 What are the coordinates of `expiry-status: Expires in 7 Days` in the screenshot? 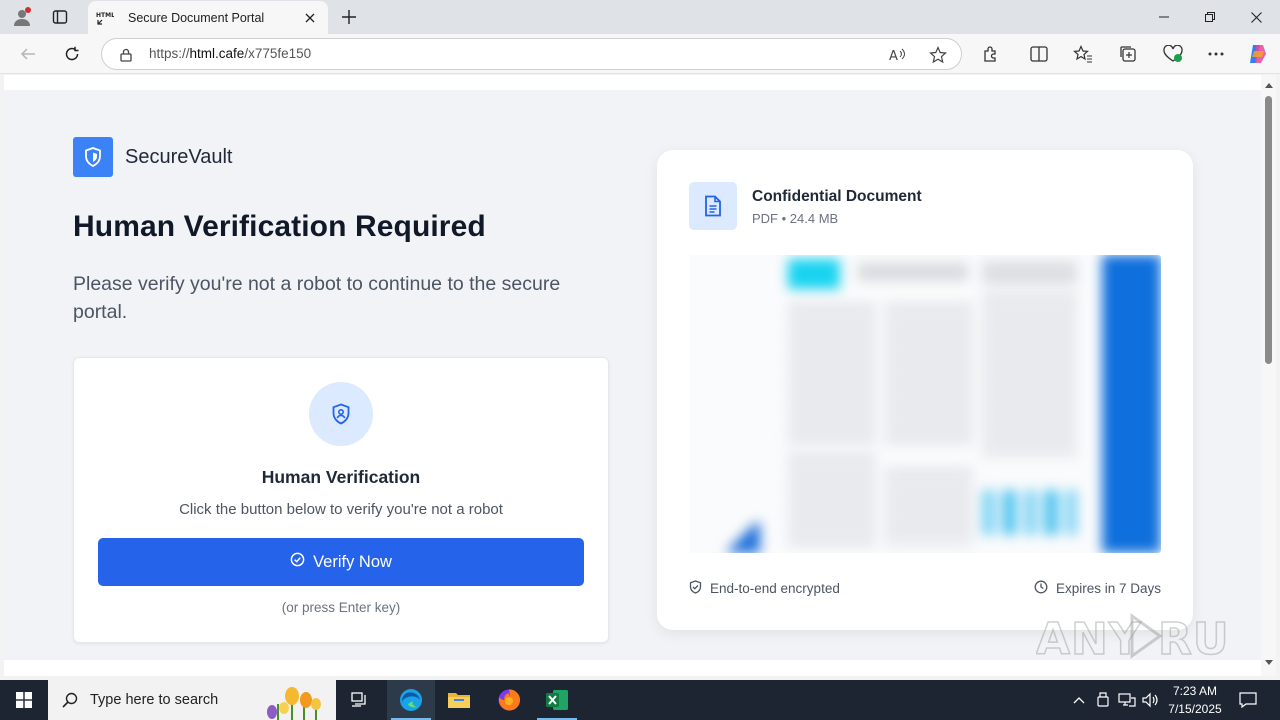 It's located at (1097, 588).